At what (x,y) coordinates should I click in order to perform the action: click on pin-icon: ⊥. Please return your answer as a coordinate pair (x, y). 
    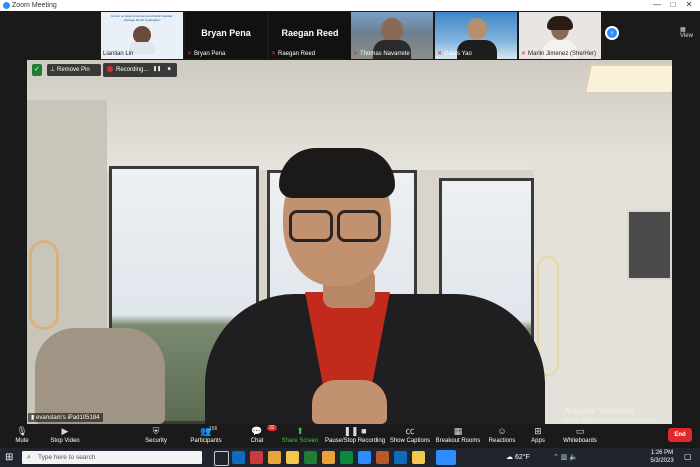
    Looking at the image, I should click on (53, 70).